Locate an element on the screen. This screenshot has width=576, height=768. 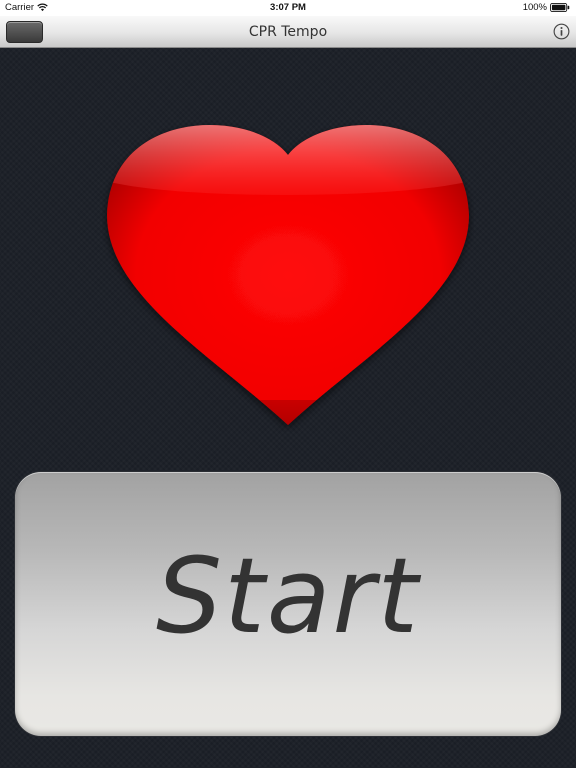
page-title: CPR Tempo is located at coordinates (288, 32).